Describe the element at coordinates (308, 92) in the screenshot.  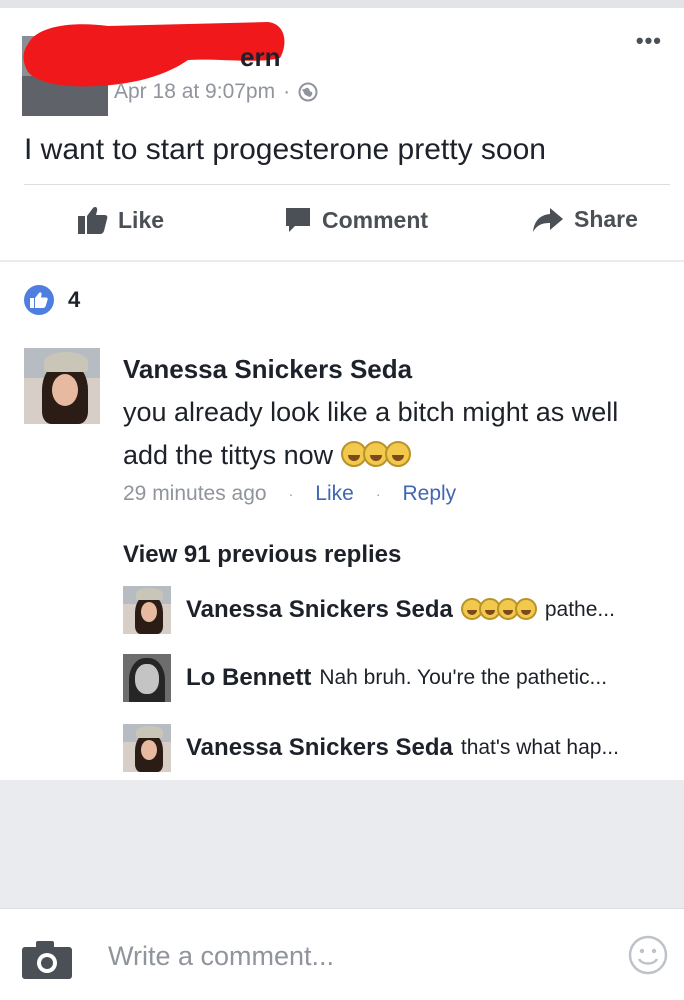
I see `globe-icon` at that location.